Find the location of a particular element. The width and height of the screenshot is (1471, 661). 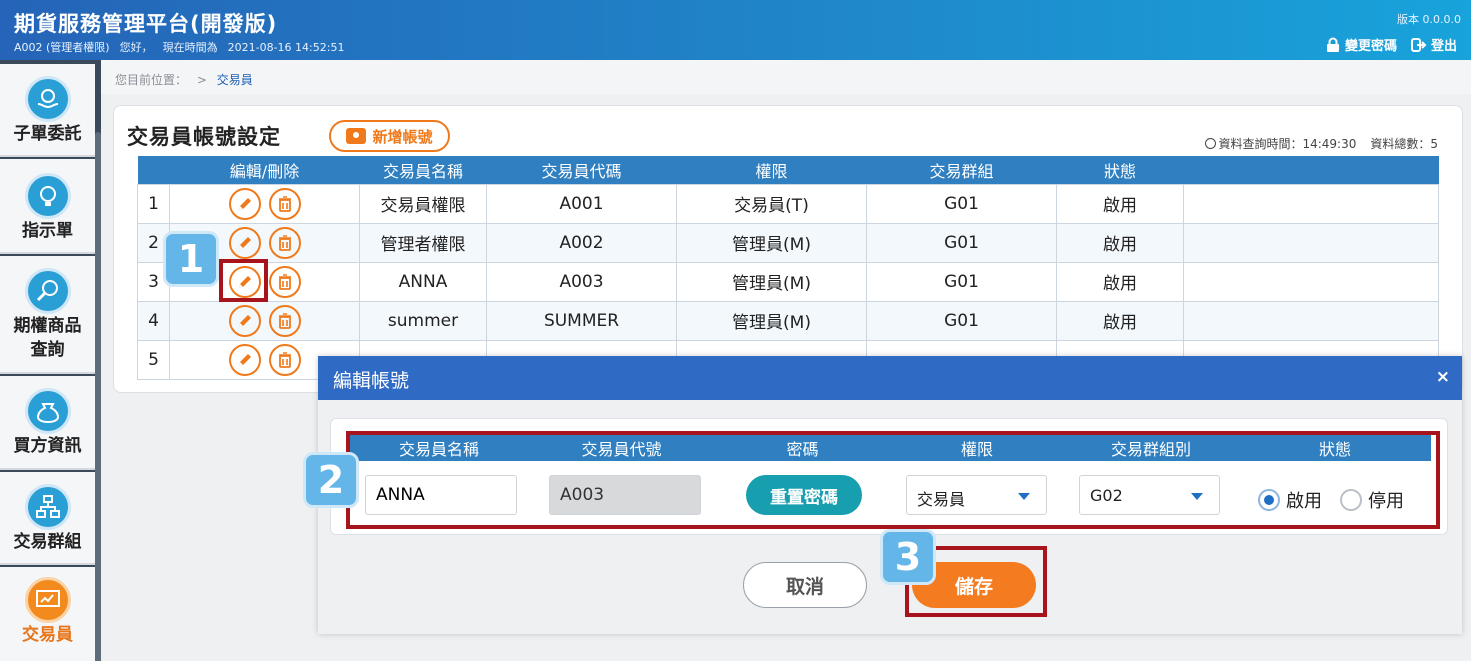

sidebar-item-buyer-info: 買方資訊 is located at coordinates (47, 423).